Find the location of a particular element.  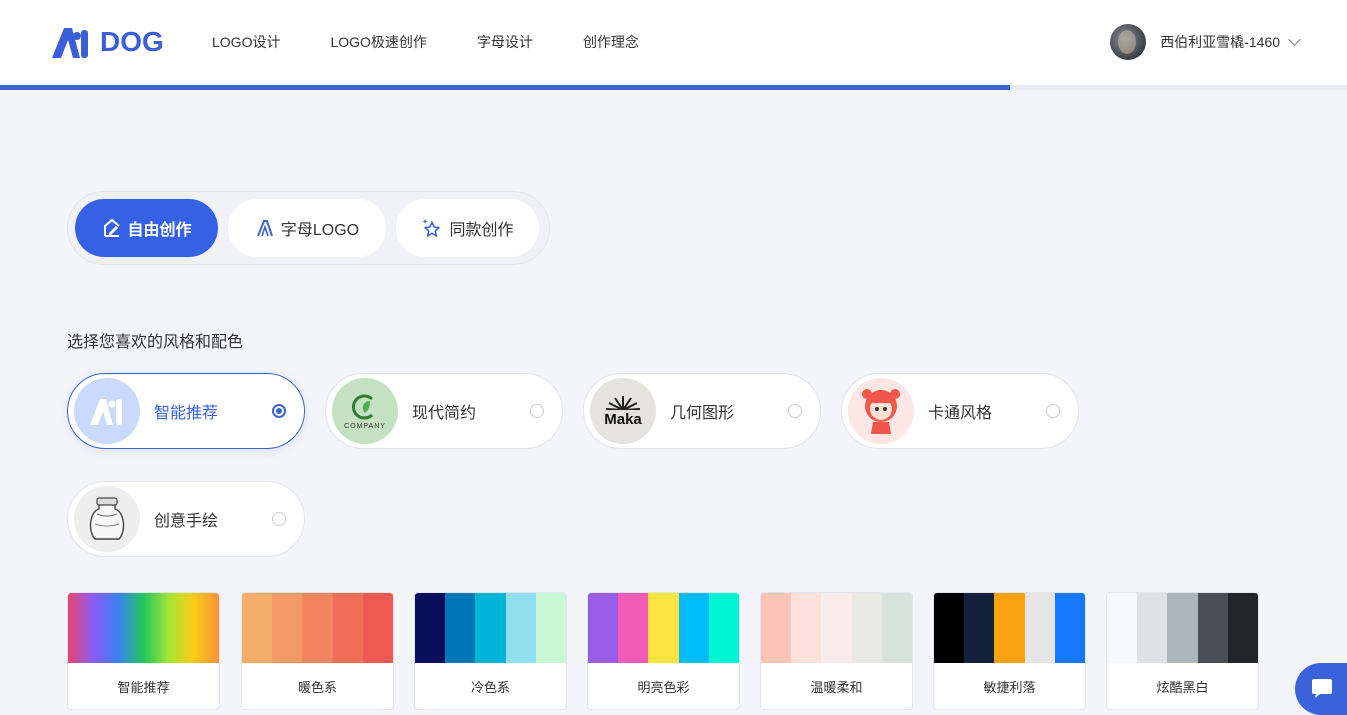

chat-support-button is located at coordinates (1321, 689).